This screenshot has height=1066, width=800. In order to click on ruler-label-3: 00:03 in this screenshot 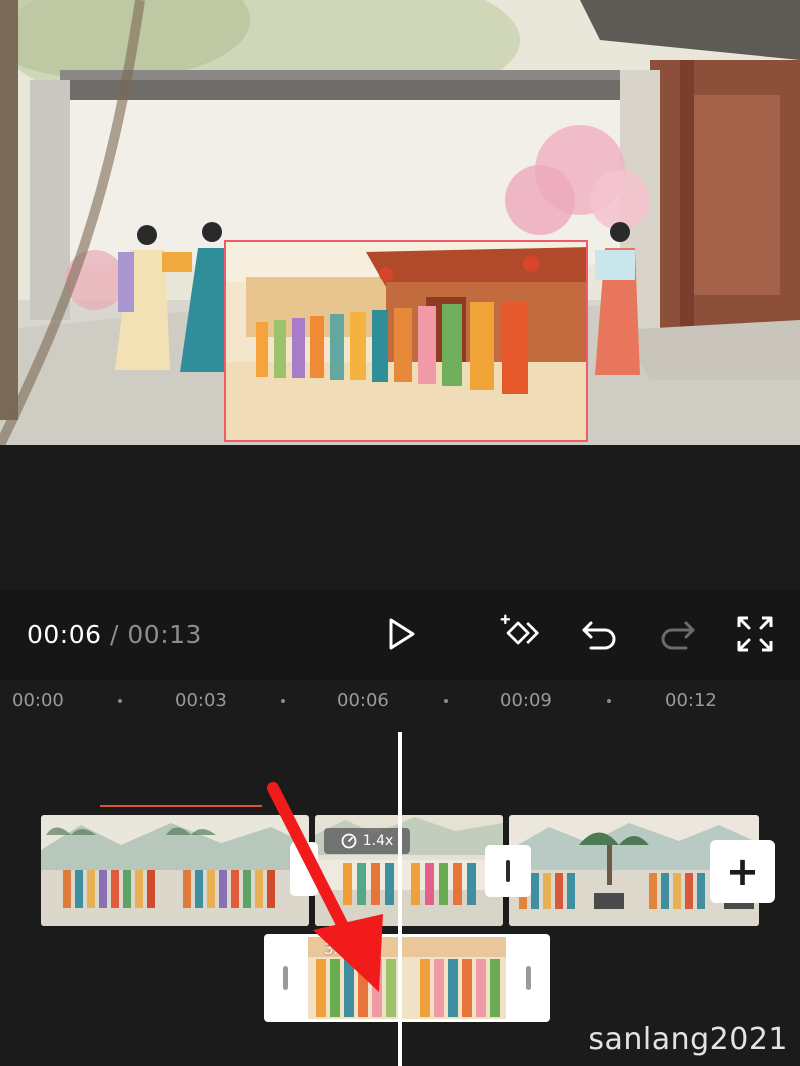, I will do `click(201, 700)`.